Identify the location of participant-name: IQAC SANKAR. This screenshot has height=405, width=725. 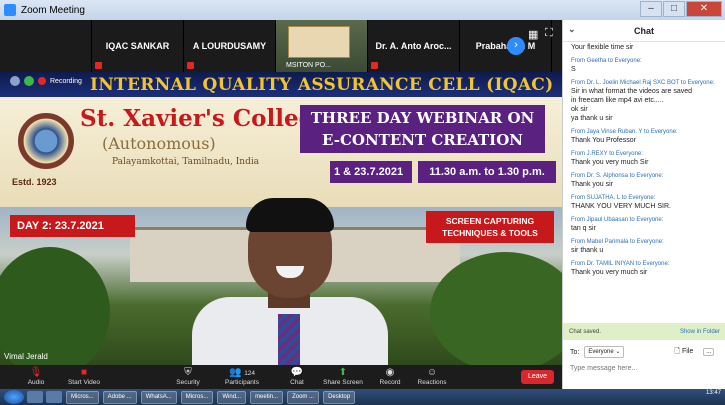
(137, 46).